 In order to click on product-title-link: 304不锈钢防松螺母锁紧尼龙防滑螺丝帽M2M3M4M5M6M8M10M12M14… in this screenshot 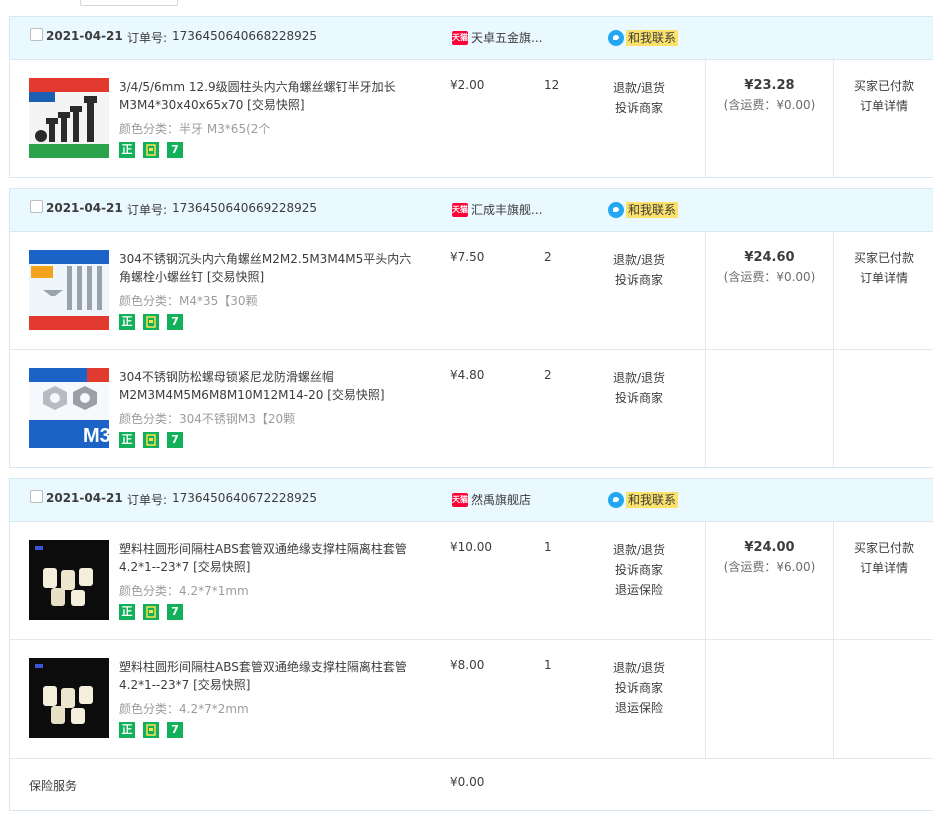, I will do `click(269, 386)`.